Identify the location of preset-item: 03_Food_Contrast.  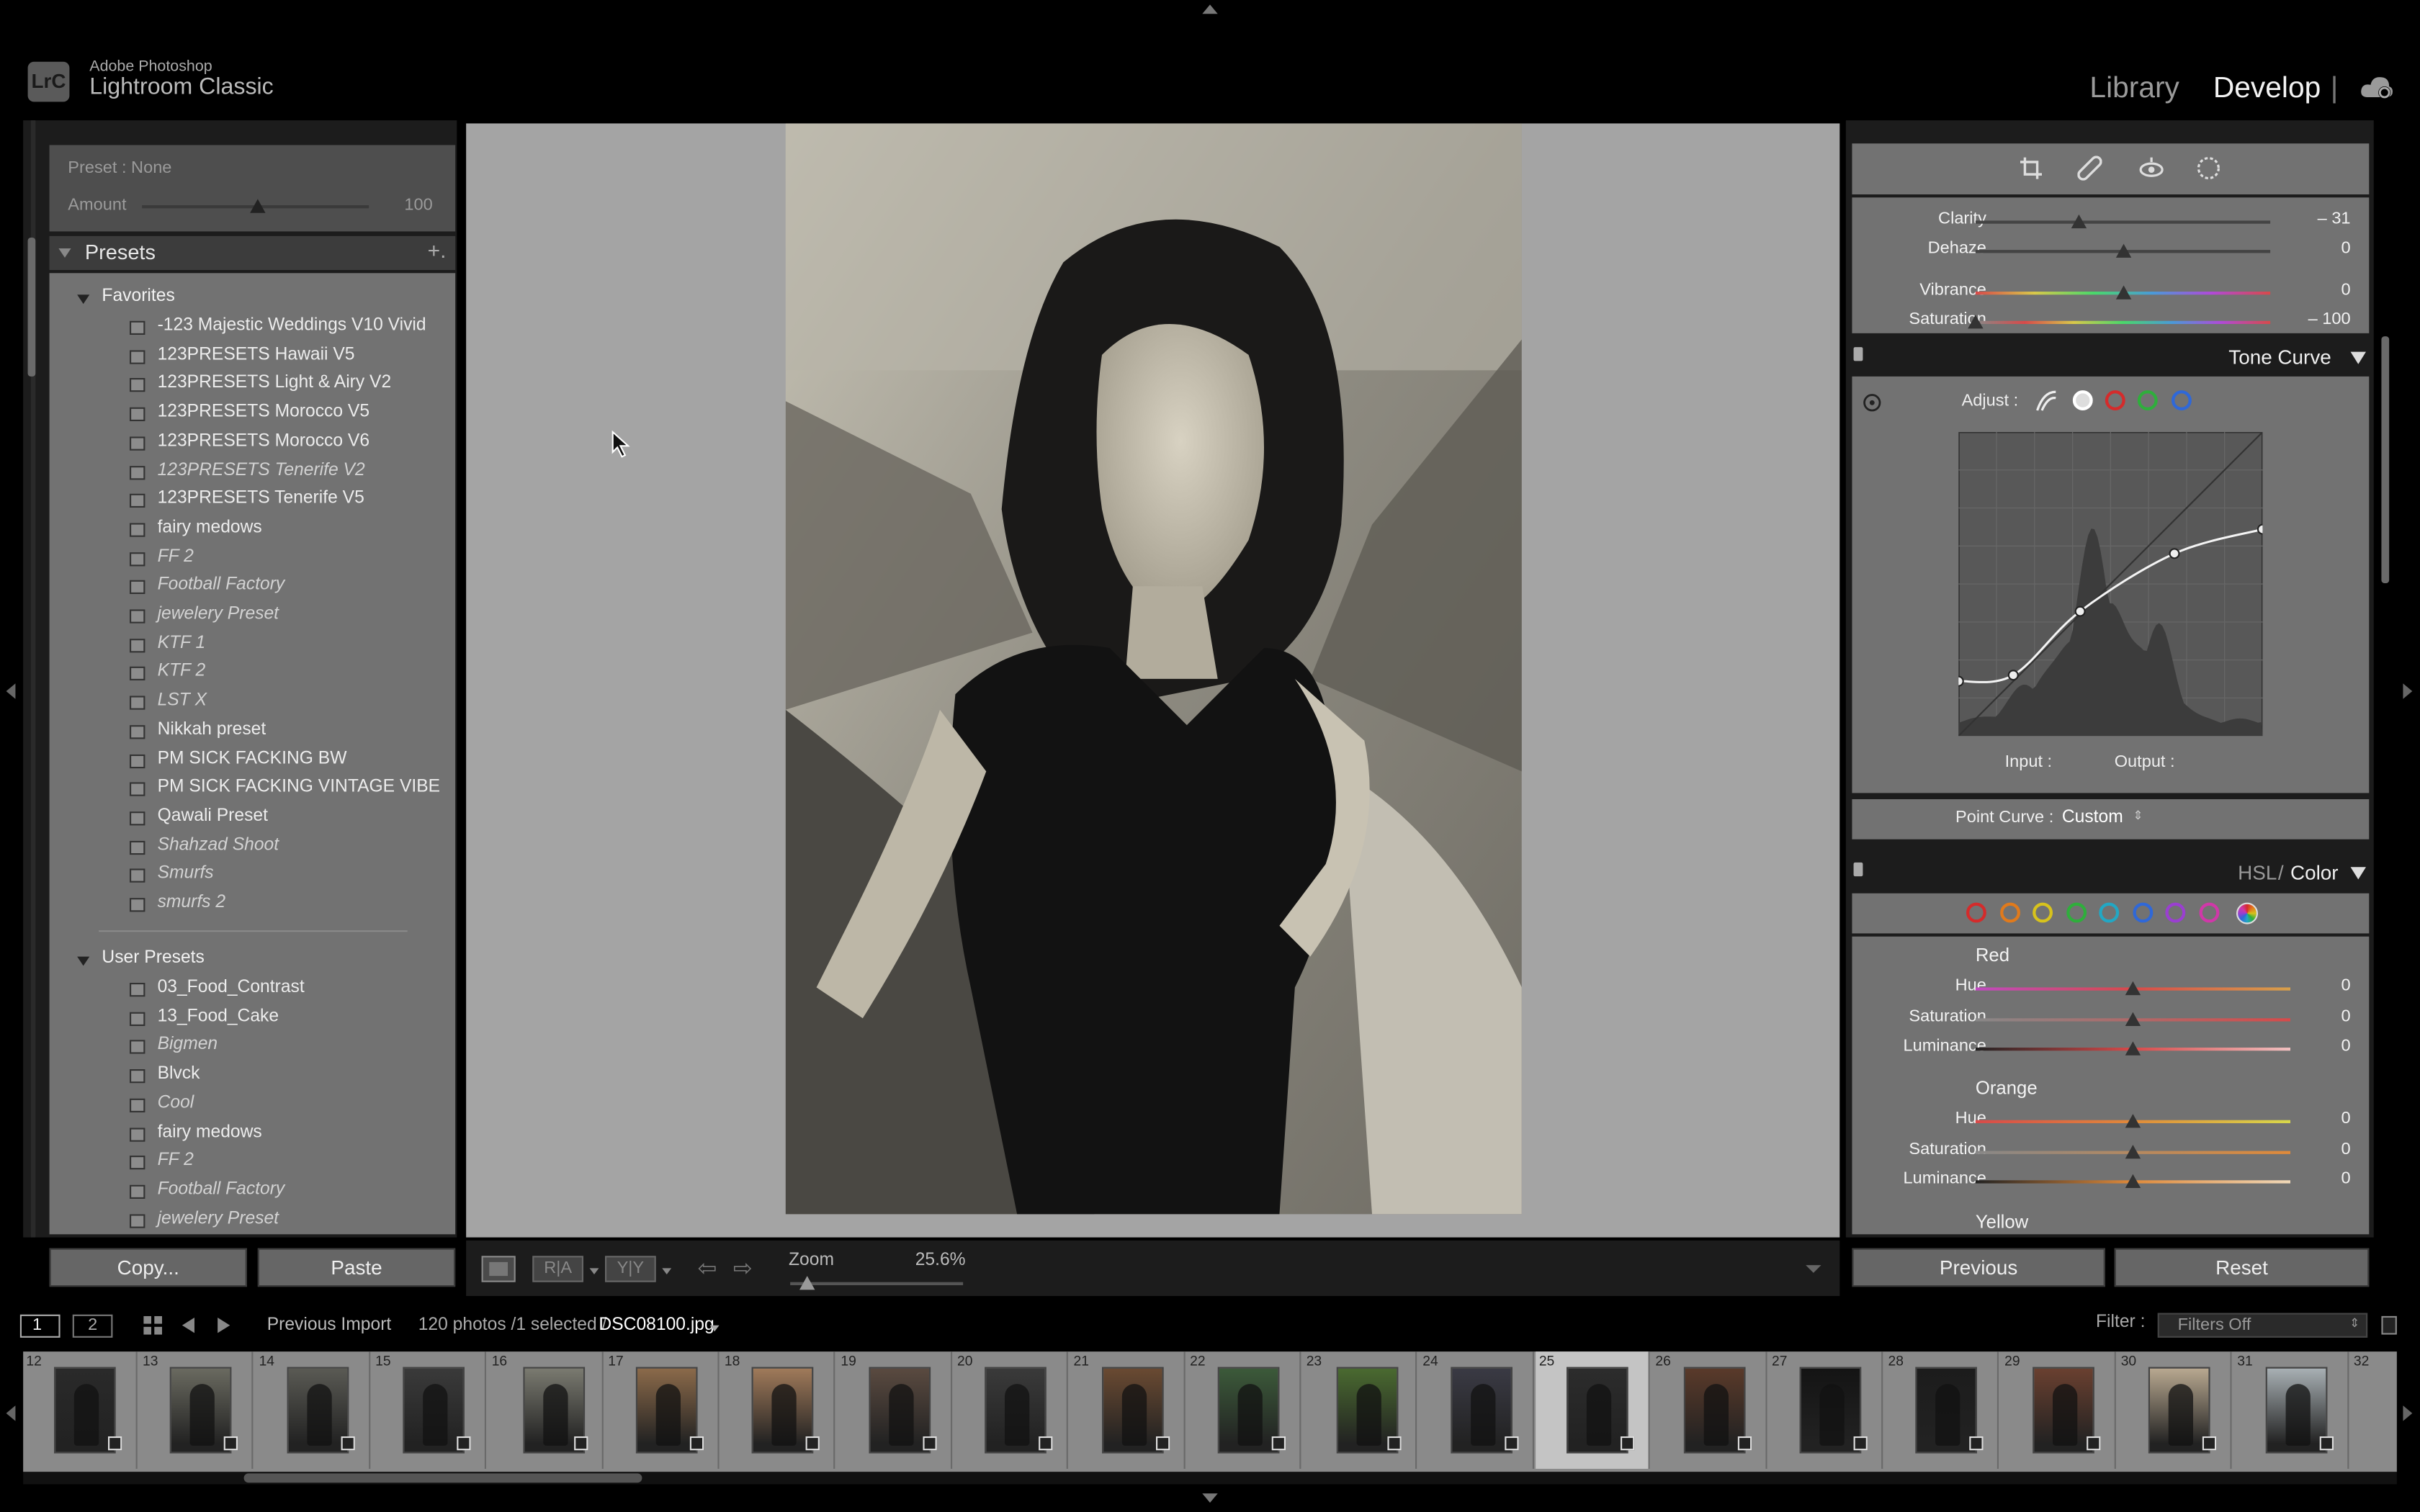
(218, 987).